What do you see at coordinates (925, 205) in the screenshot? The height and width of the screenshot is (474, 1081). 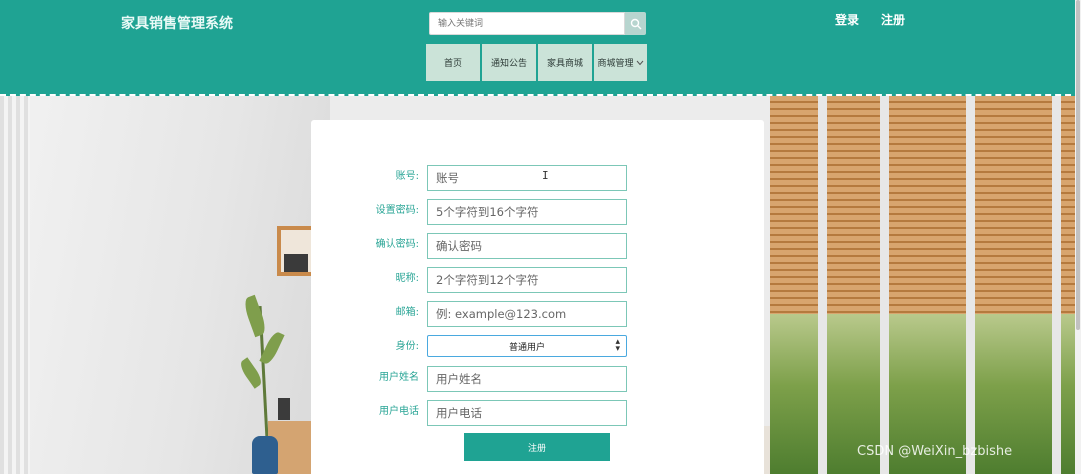 I see `window-blinds` at bounding box center [925, 205].